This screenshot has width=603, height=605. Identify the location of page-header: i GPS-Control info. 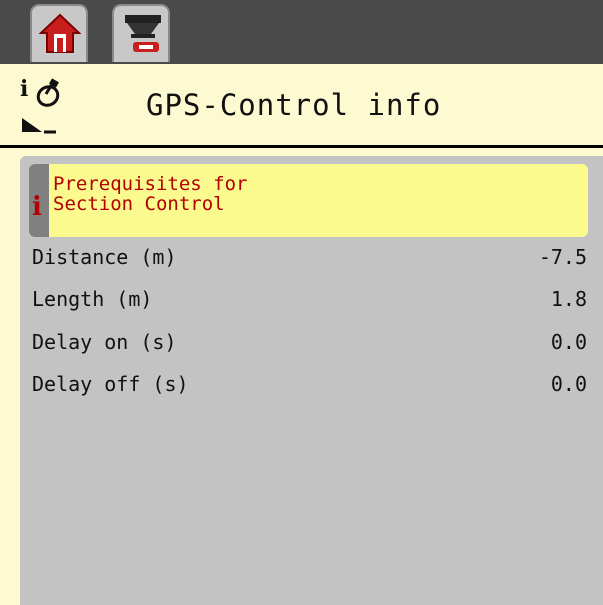
(301, 106).